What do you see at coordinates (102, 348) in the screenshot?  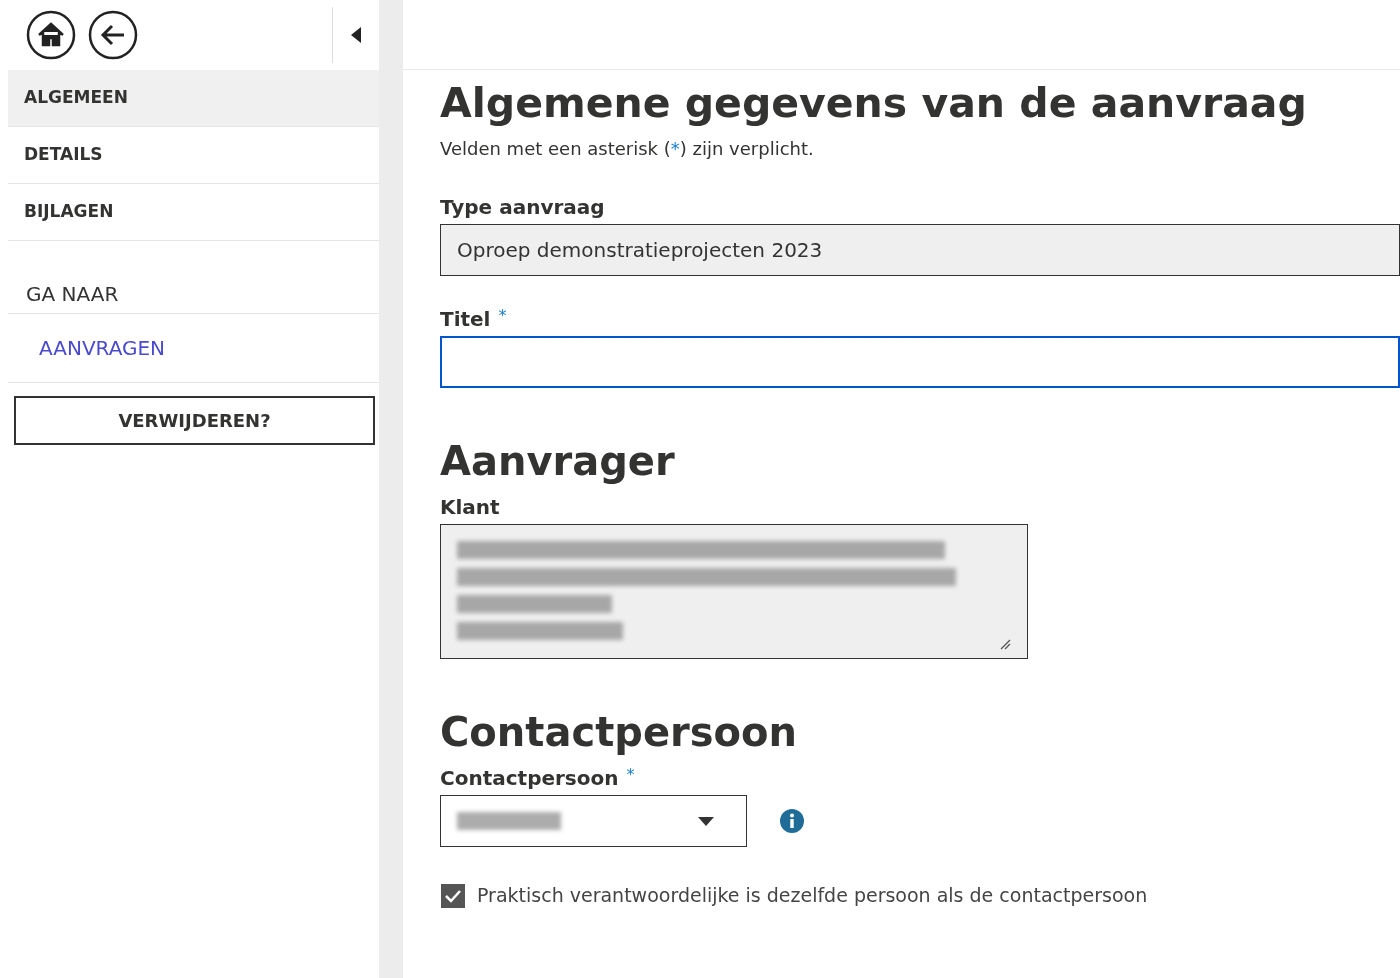 I see `nav-link: AANVRAGEN` at bounding box center [102, 348].